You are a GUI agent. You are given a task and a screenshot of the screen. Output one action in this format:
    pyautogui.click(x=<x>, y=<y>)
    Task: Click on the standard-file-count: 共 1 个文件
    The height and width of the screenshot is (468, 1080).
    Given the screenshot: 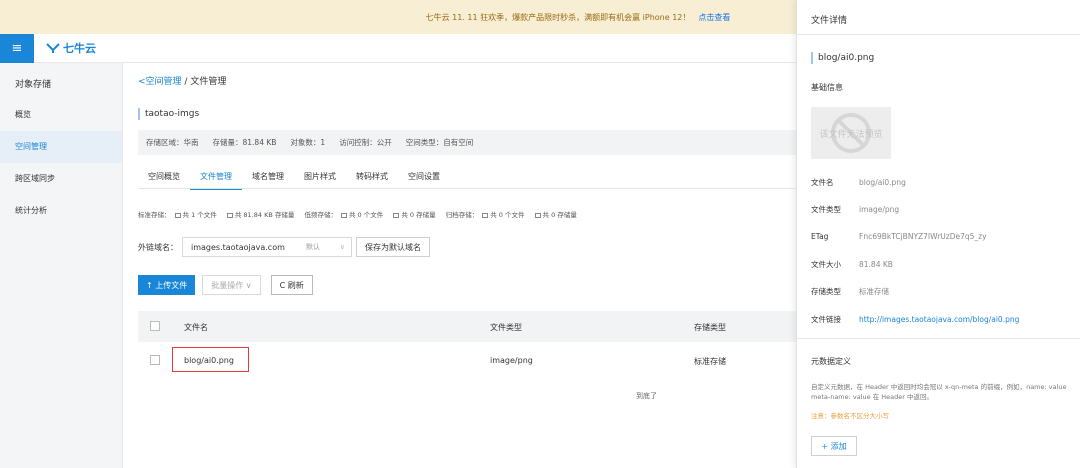 What is the action you would take?
    pyautogui.click(x=199, y=215)
    